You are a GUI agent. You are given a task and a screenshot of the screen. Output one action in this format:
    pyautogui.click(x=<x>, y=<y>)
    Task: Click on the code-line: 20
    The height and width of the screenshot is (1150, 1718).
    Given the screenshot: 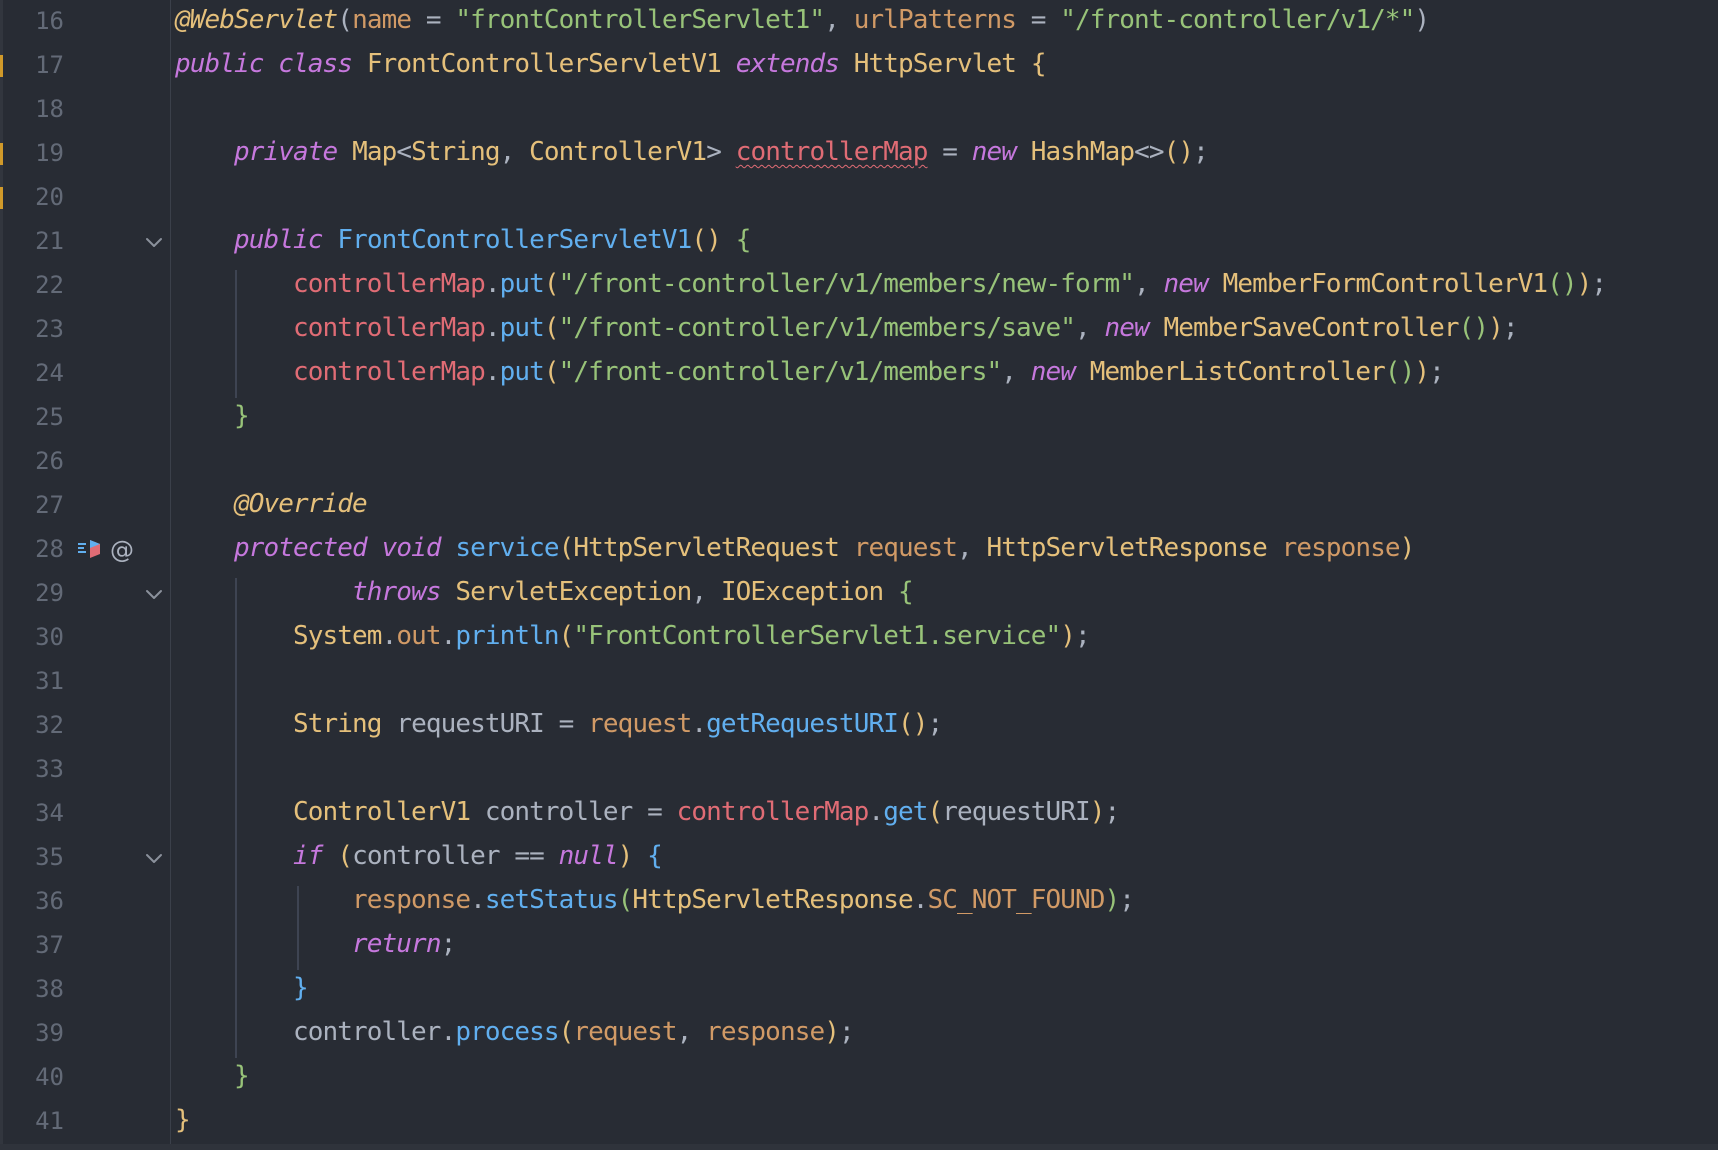 What is the action you would take?
    pyautogui.click(x=859, y=198)
    